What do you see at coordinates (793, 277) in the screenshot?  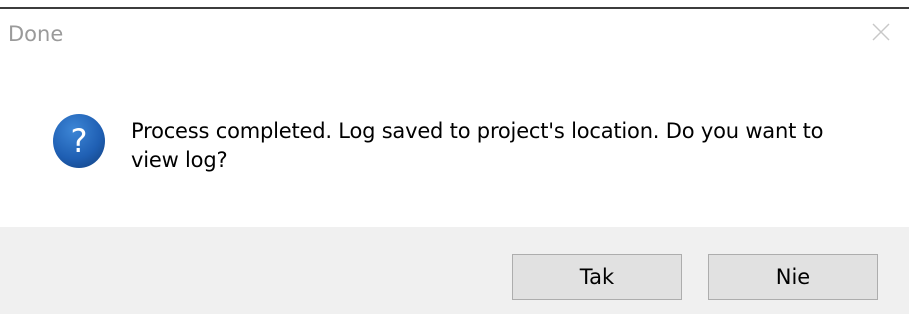 I see `no-button: Nie` at bounding box center [793, 277].